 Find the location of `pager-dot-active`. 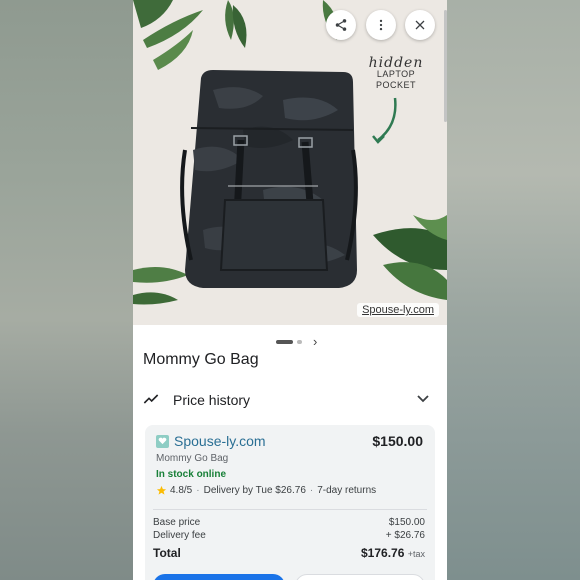

pager-dot-active is located at coordinates (284, 342).